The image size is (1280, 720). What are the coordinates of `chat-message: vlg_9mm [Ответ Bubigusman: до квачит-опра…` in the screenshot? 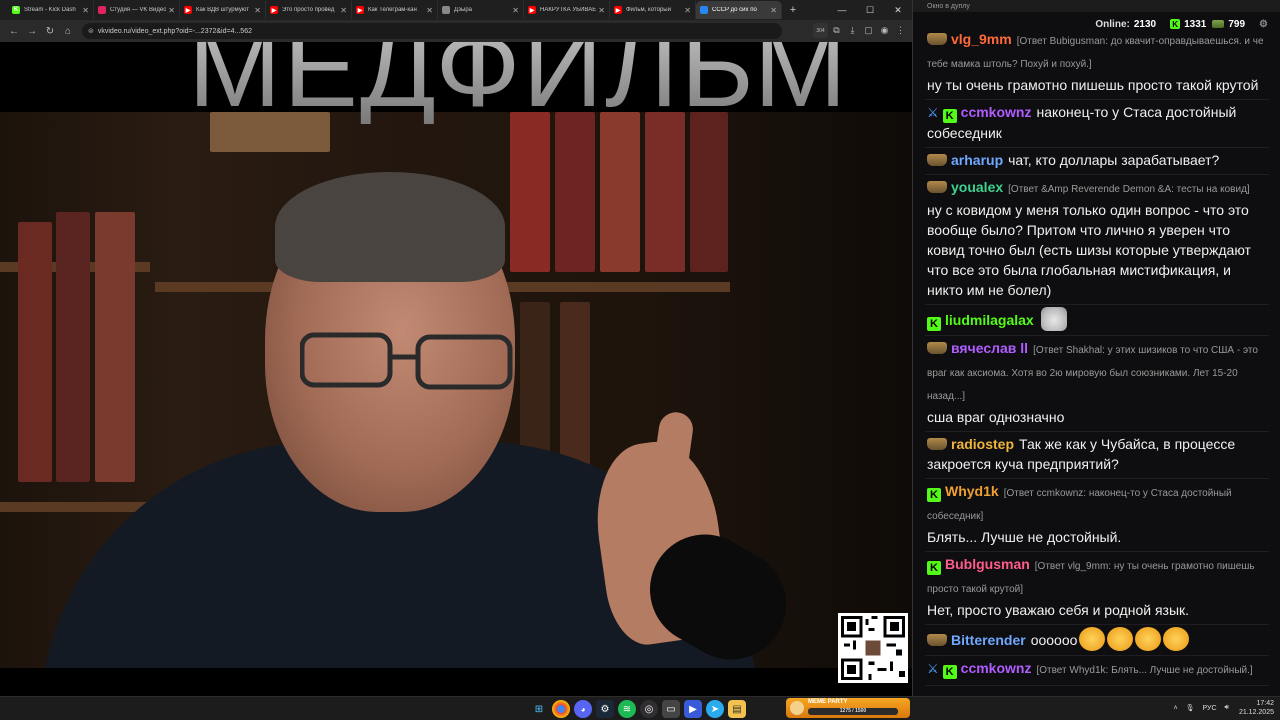 It's located at (1097, 63).